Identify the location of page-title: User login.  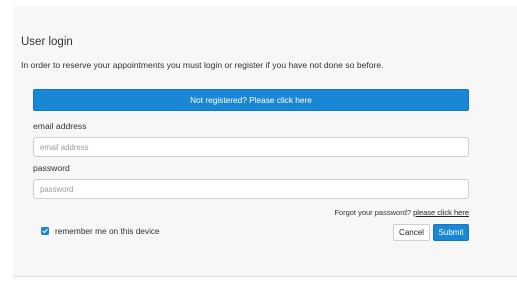
(47, 42).